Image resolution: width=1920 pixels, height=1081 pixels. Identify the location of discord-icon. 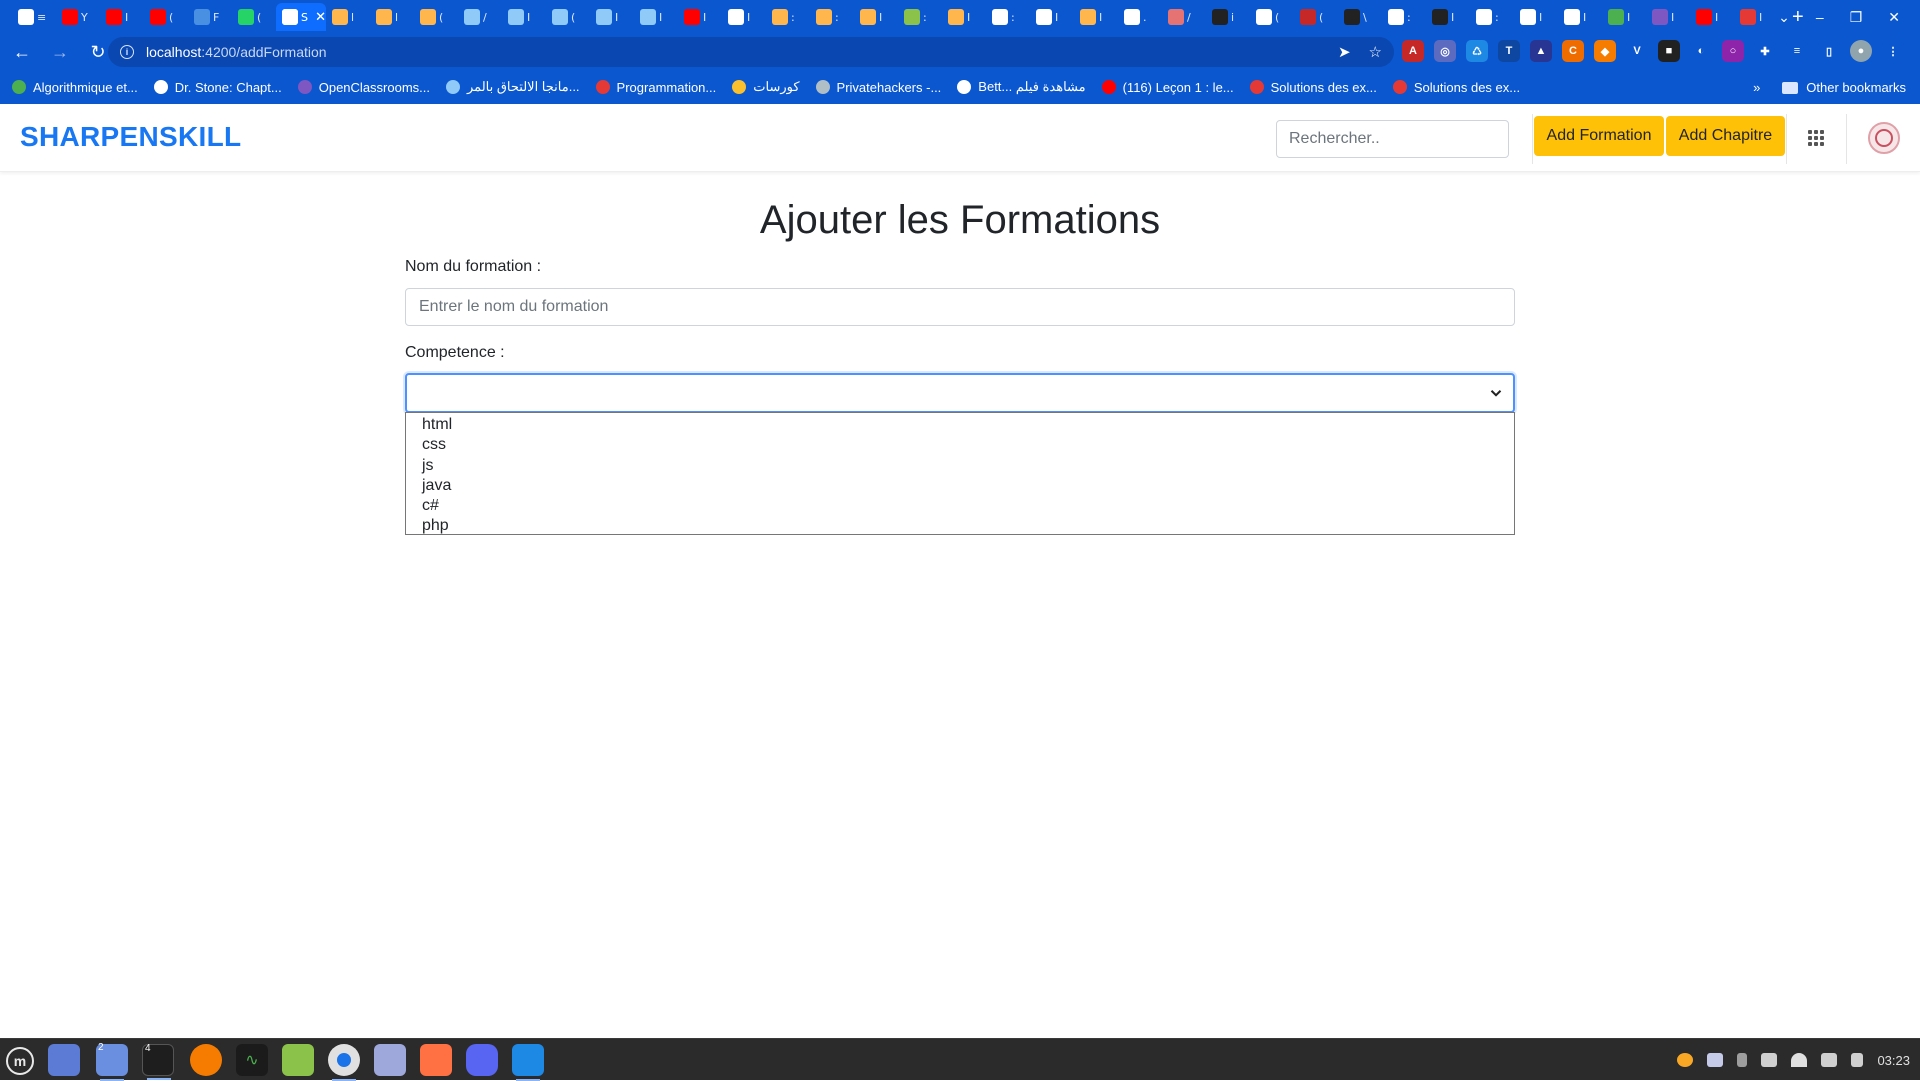
(482, 1060).